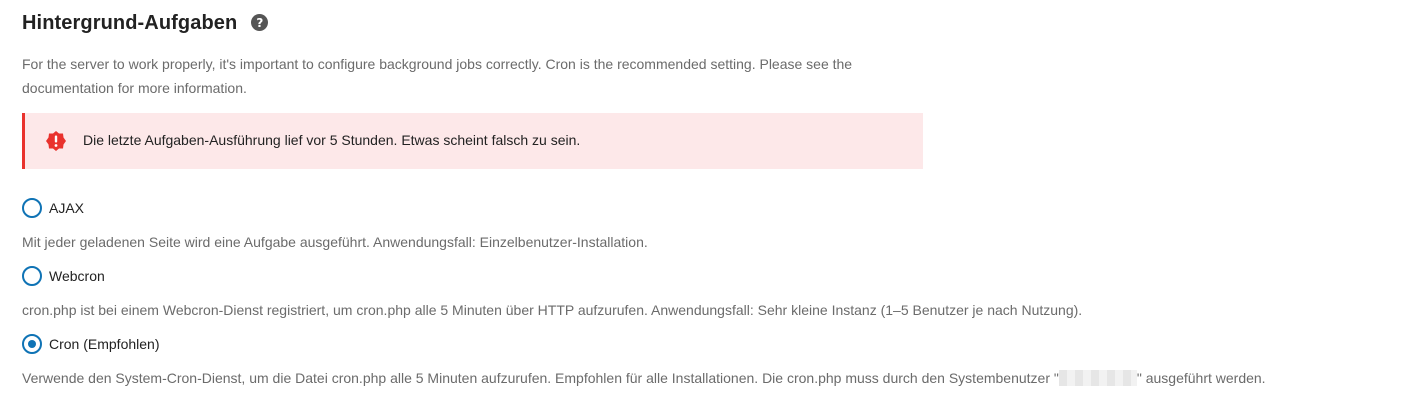 The image size is (1406, 416). What do you see at coordinates (260, 22) in the screenshot?
I see `question-circle-icon: ?` at bounding box center [260, 22].